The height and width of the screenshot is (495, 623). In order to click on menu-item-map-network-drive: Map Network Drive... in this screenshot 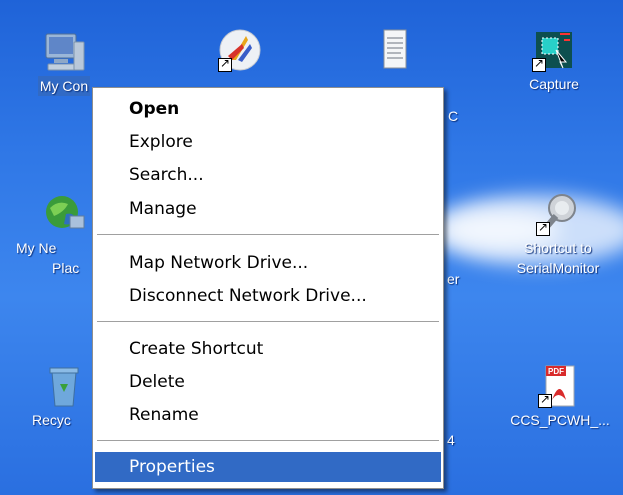, I will do `click(268, 263)`.